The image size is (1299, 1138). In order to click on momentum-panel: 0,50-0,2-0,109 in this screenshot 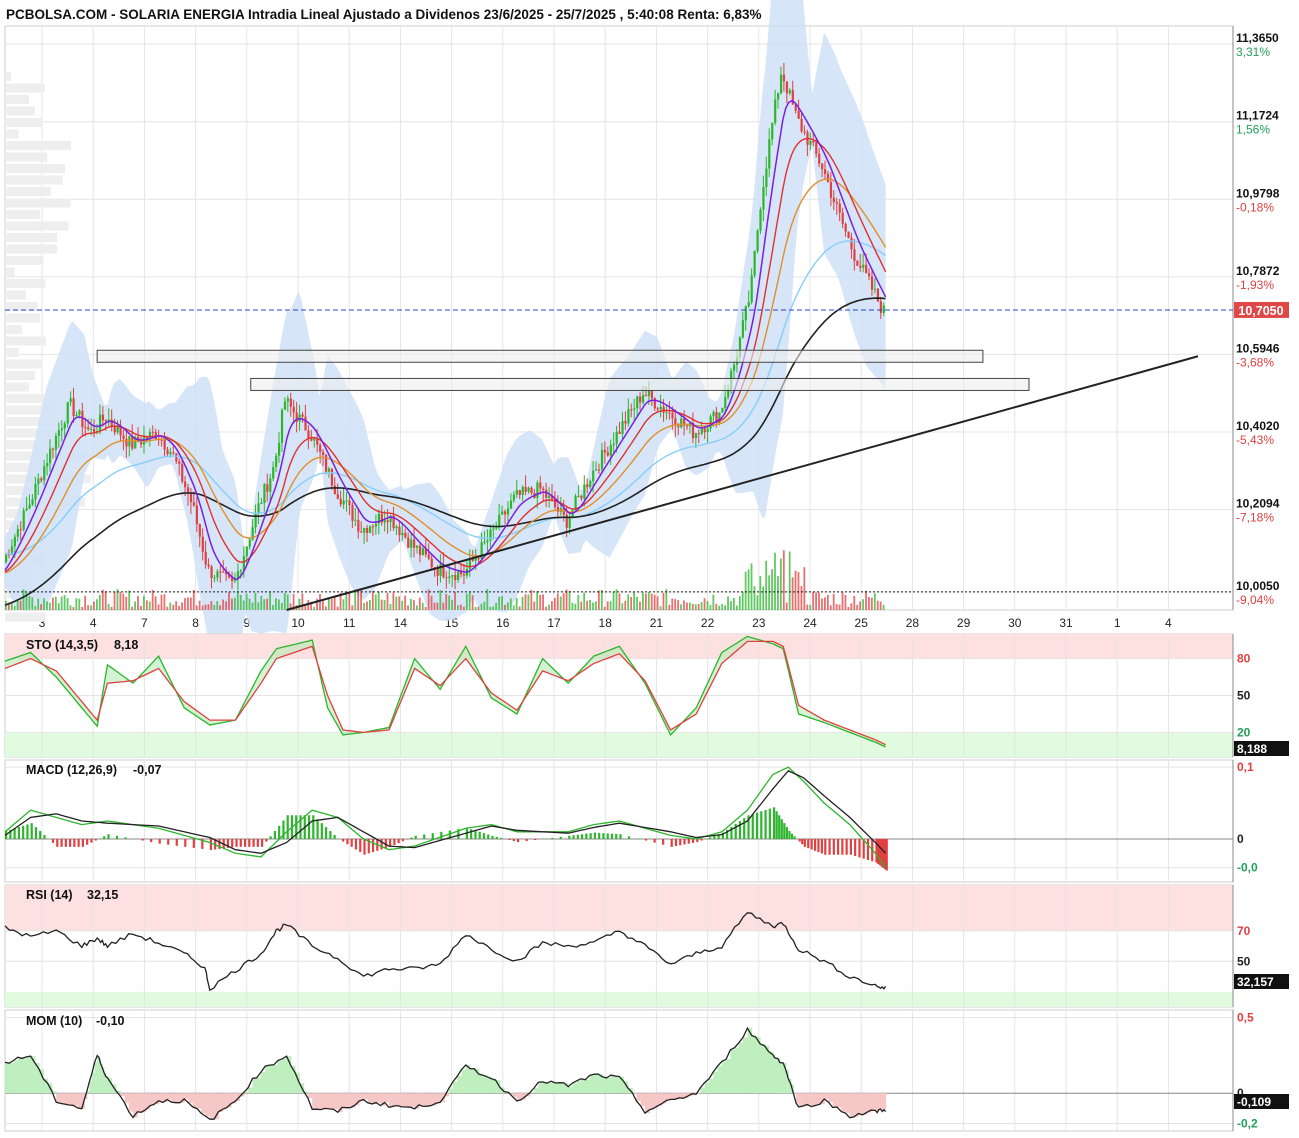, I will do `click(646, 1070)`.